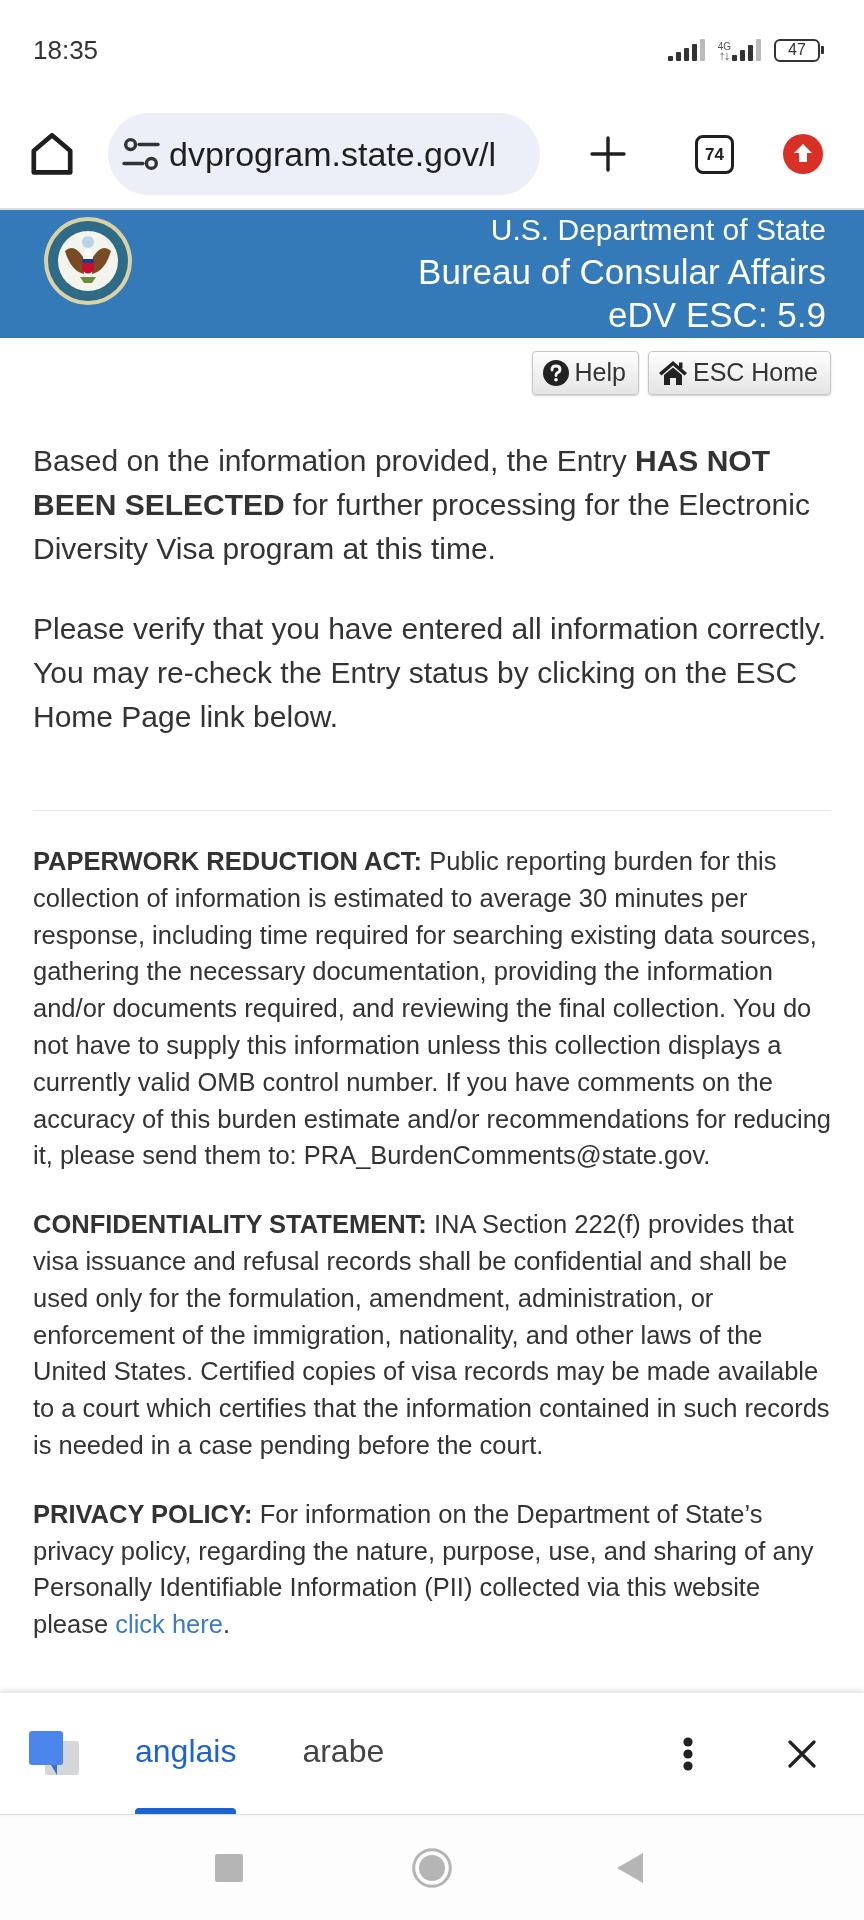 The height and width of the screenshot is (1920, 864). I want to click on address-bar: dvprogram.state.gov/l, so click(324, 154).